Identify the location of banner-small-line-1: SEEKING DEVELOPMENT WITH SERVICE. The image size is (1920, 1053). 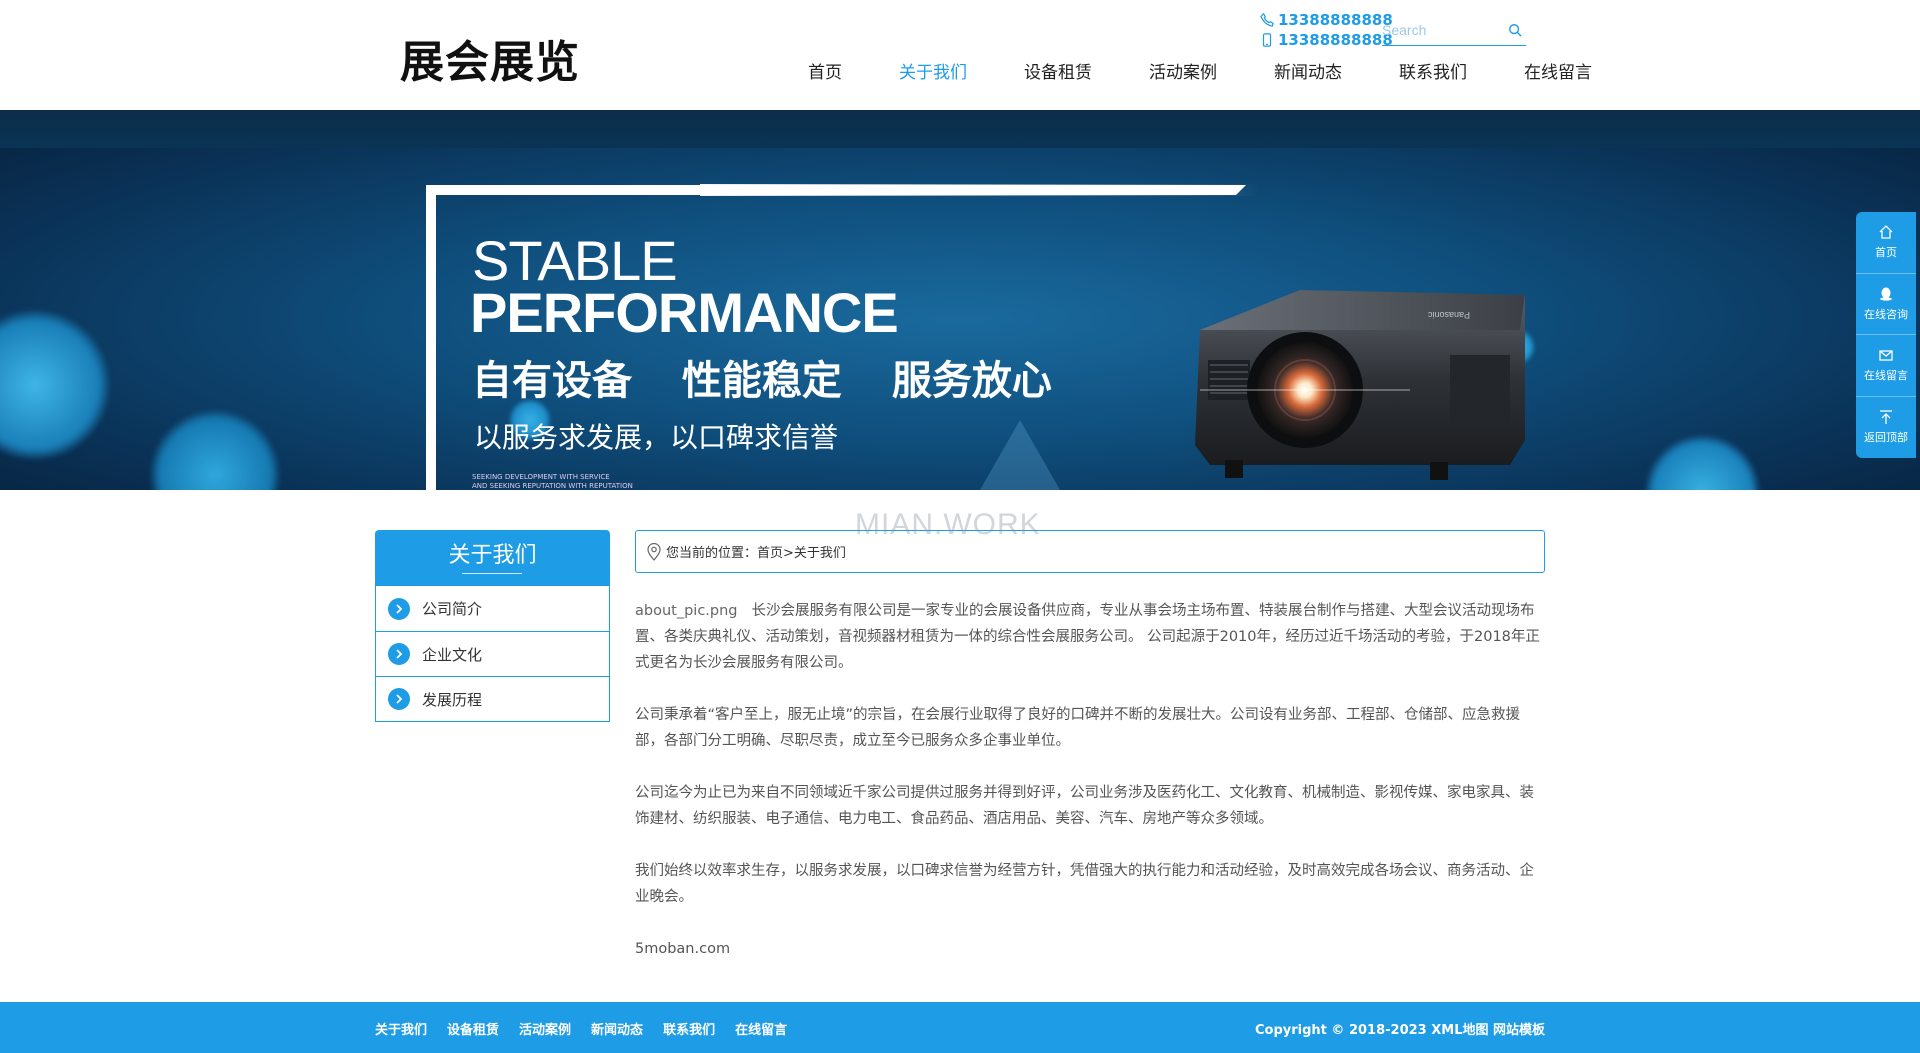
(541, 477).